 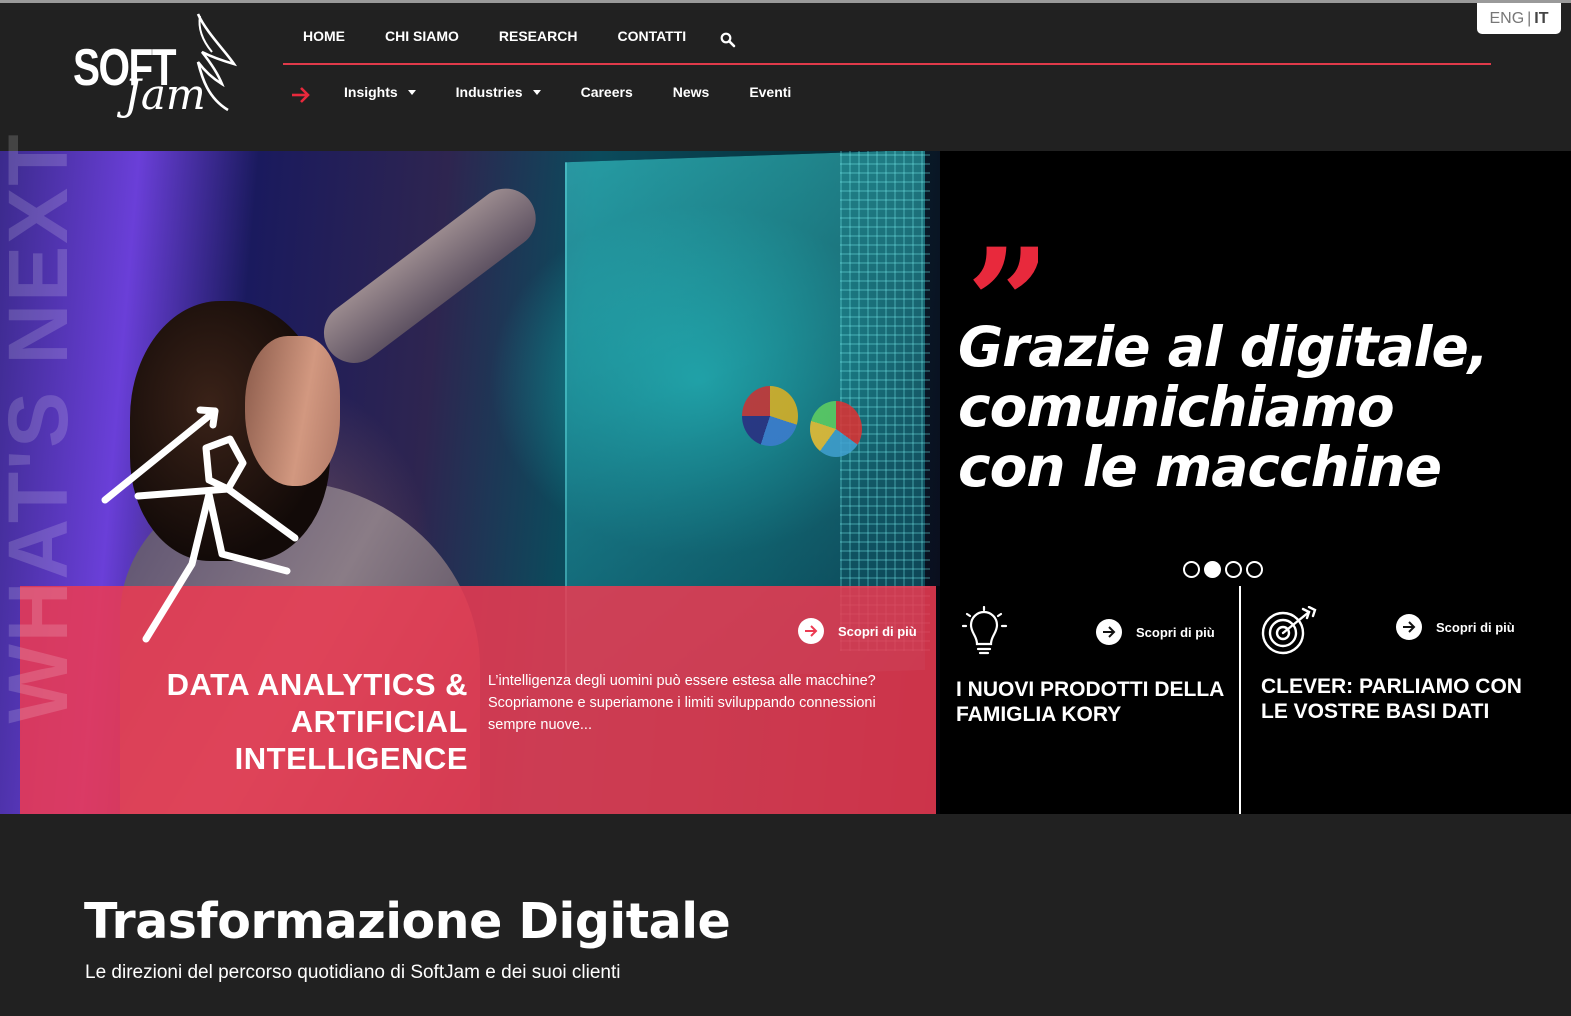 I want to click on primary-nav: HOME CHI SIAMO RESEARCH CONTATTI, so click(x=494, y=36).